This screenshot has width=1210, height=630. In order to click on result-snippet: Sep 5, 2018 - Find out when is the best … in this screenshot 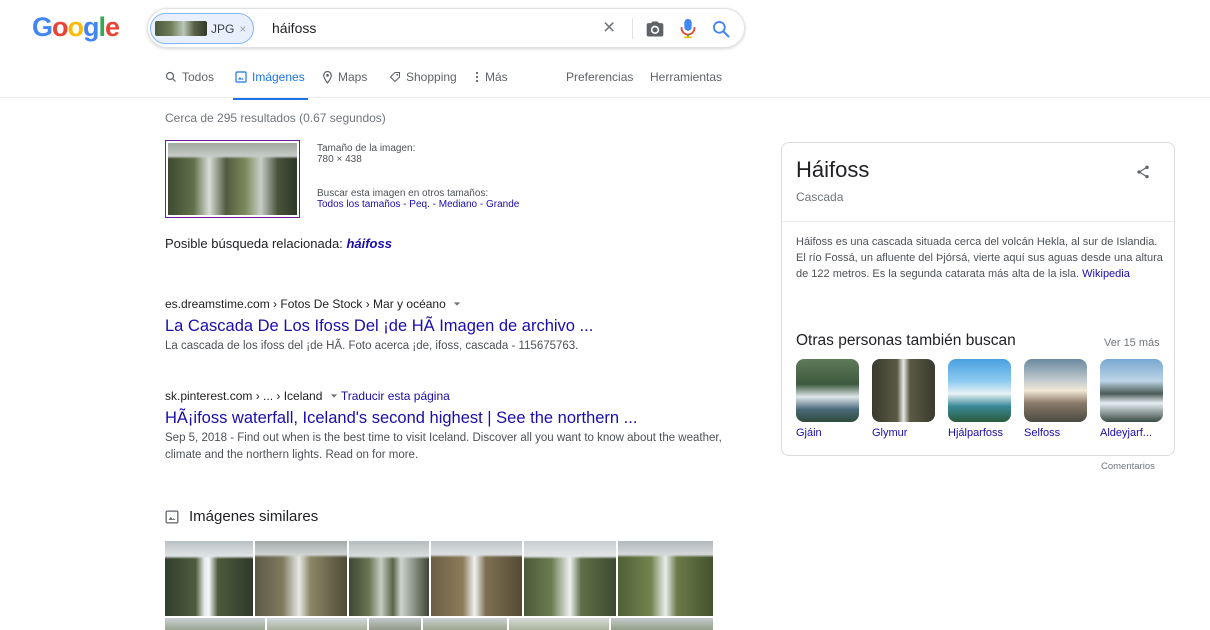, I will do `click(443, 446)`.